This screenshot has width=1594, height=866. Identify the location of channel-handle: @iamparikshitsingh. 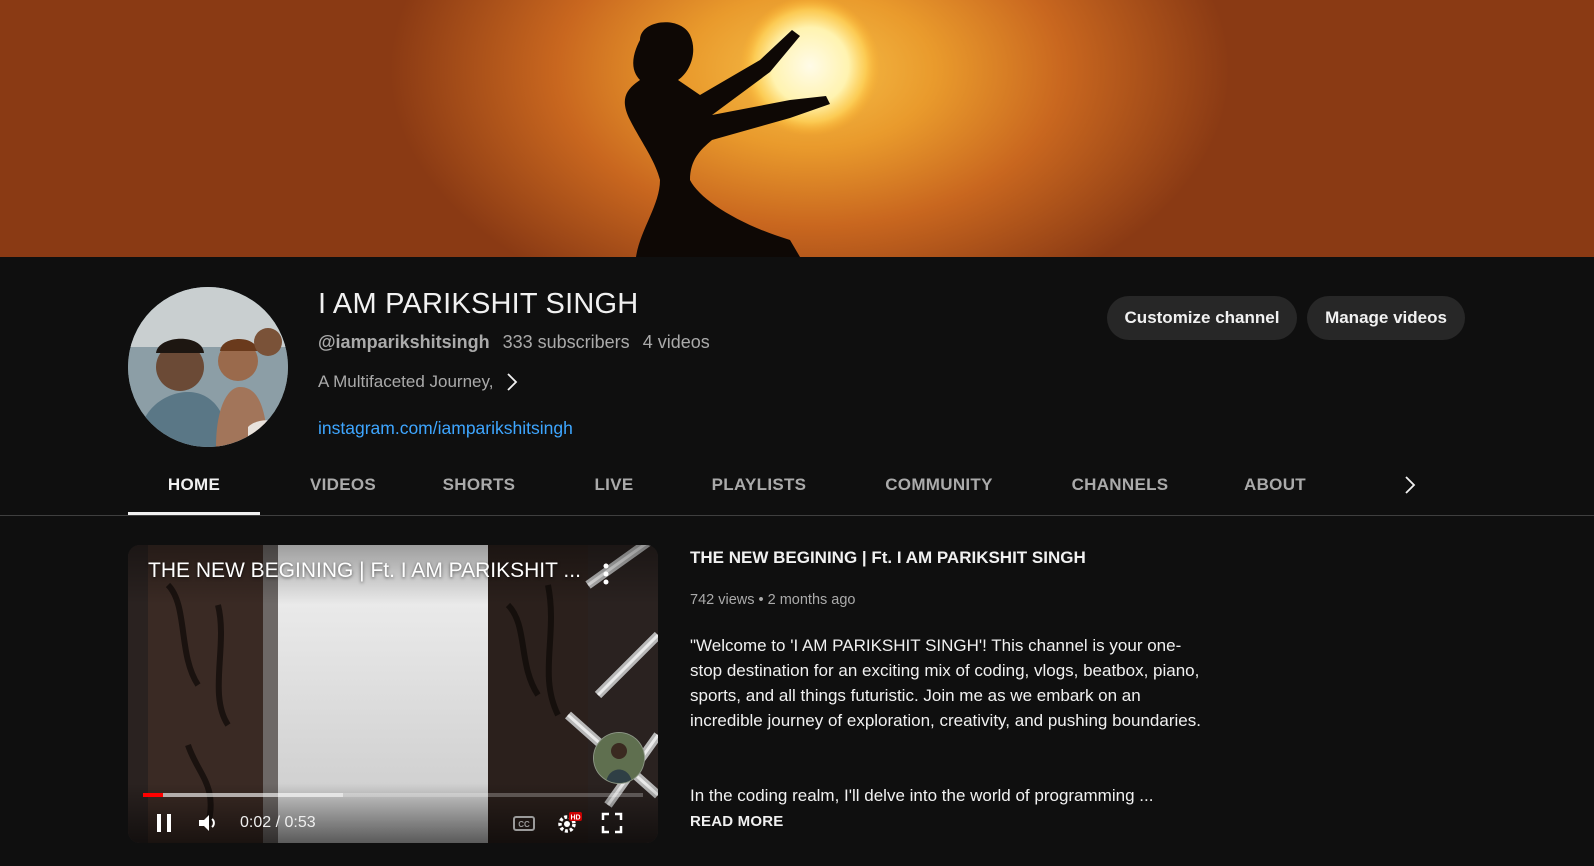
(404, 342).